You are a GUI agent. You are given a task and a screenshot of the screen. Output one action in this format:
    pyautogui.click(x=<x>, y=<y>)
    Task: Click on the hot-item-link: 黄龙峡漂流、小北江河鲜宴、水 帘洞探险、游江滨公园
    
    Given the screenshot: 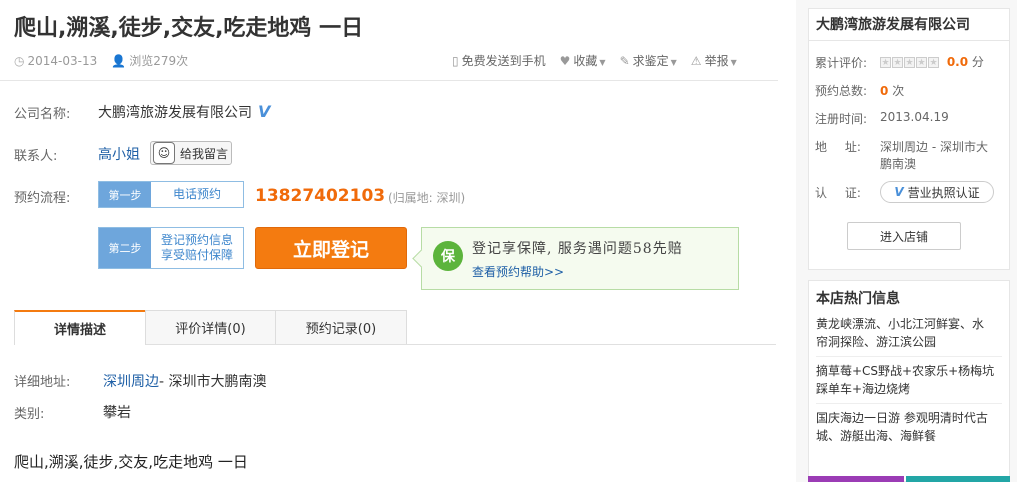 What is the action you would take?
    pyautogui.click(x=909, y=333)
    